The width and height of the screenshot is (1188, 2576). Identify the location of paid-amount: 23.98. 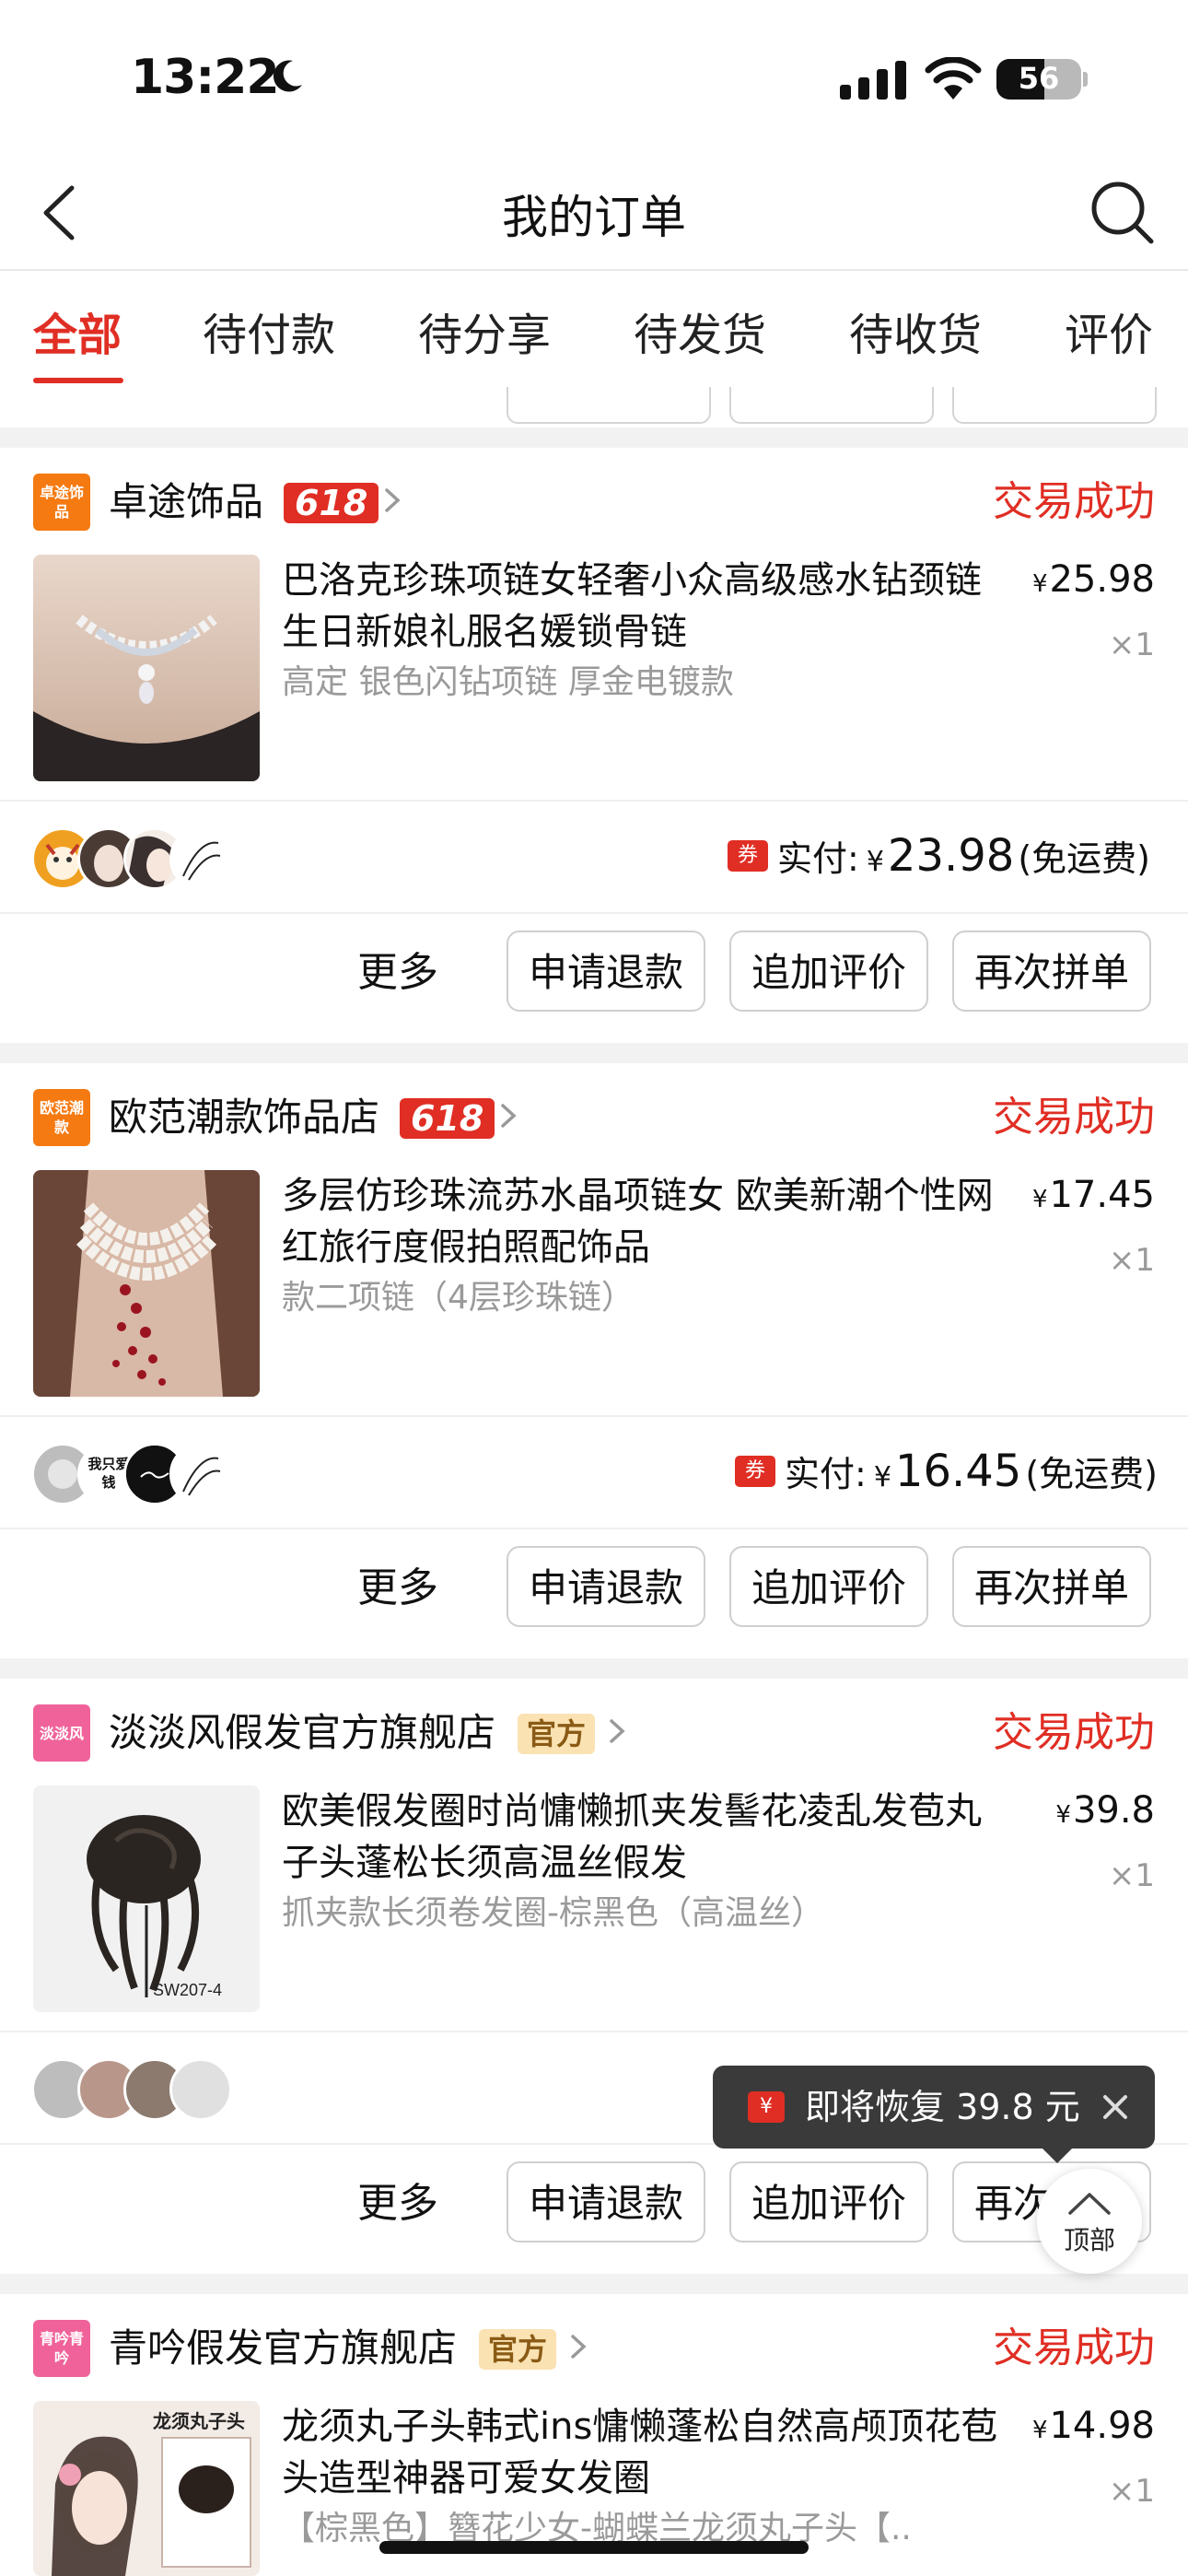
(951, 856).